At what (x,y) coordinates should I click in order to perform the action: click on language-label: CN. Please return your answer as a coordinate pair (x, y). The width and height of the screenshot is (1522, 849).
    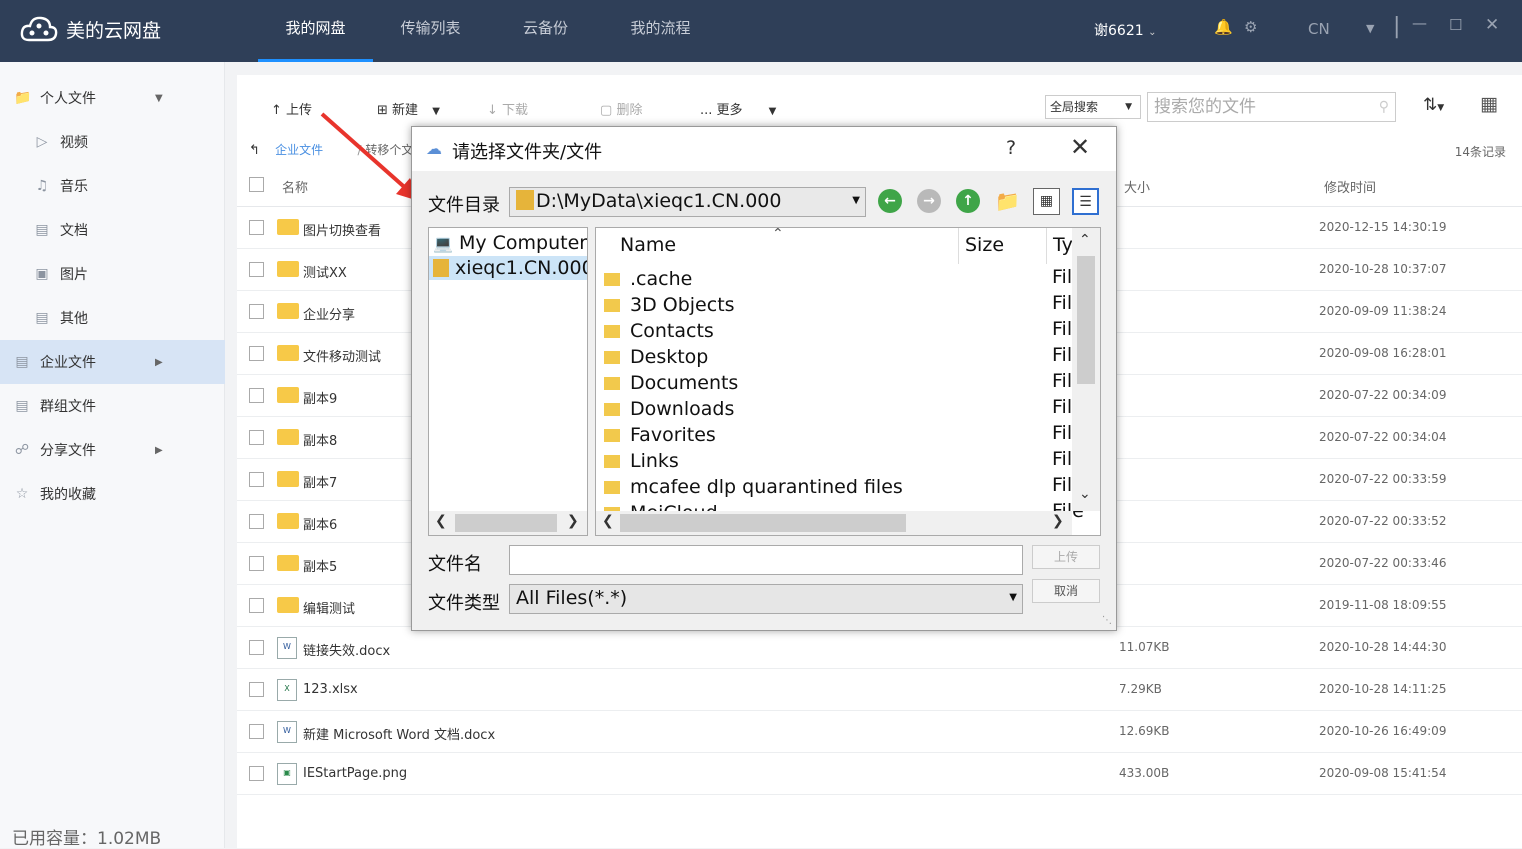
    Looking at the image, I should click on (1319, 29).